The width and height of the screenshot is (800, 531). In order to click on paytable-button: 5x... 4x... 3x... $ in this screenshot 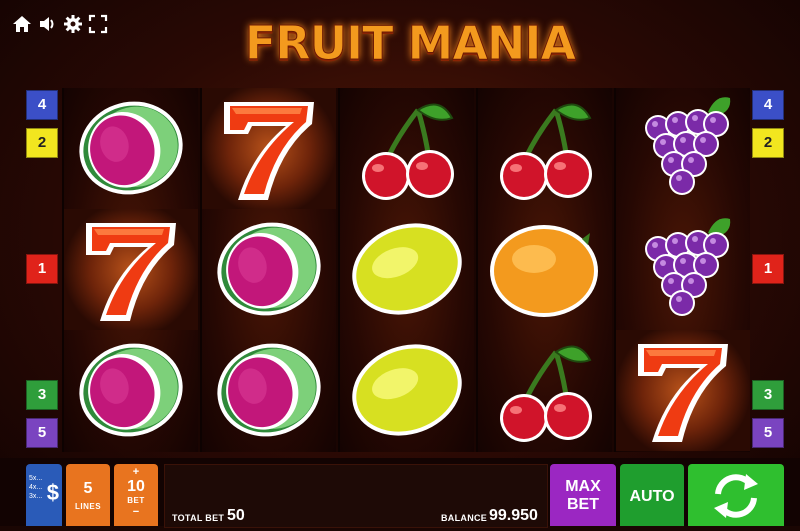, I will do `click(44, 495)`.